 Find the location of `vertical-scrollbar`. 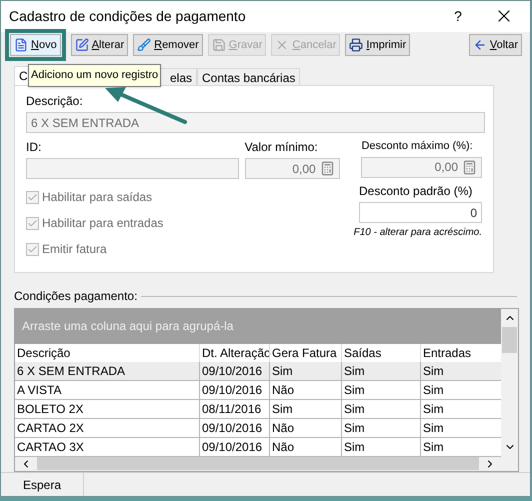

vertical-scrollbar is located at coordinates (509, 390).